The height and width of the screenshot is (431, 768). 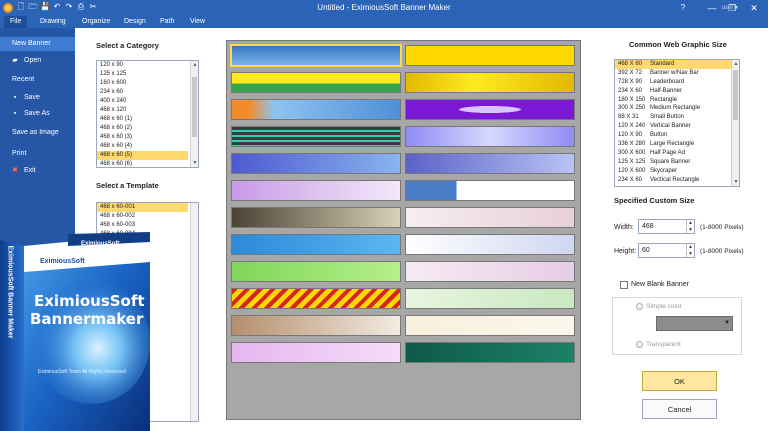 I want to click on custom-size-heading: Specified Custom Size, so click(x=654, y=200).